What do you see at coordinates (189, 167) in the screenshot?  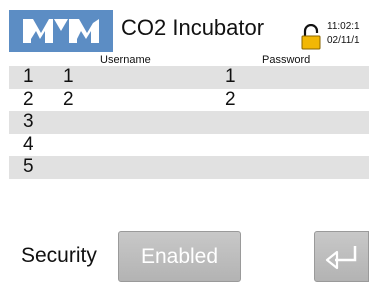 I see `table-row: 5` at bounding box center [189, 167].